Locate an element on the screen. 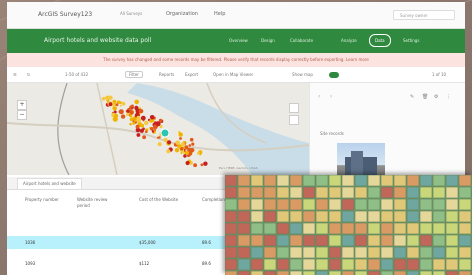 The height and width of the screenshot is (275, 472). edit-icon: ✎ is located at coordinates (412, 97).